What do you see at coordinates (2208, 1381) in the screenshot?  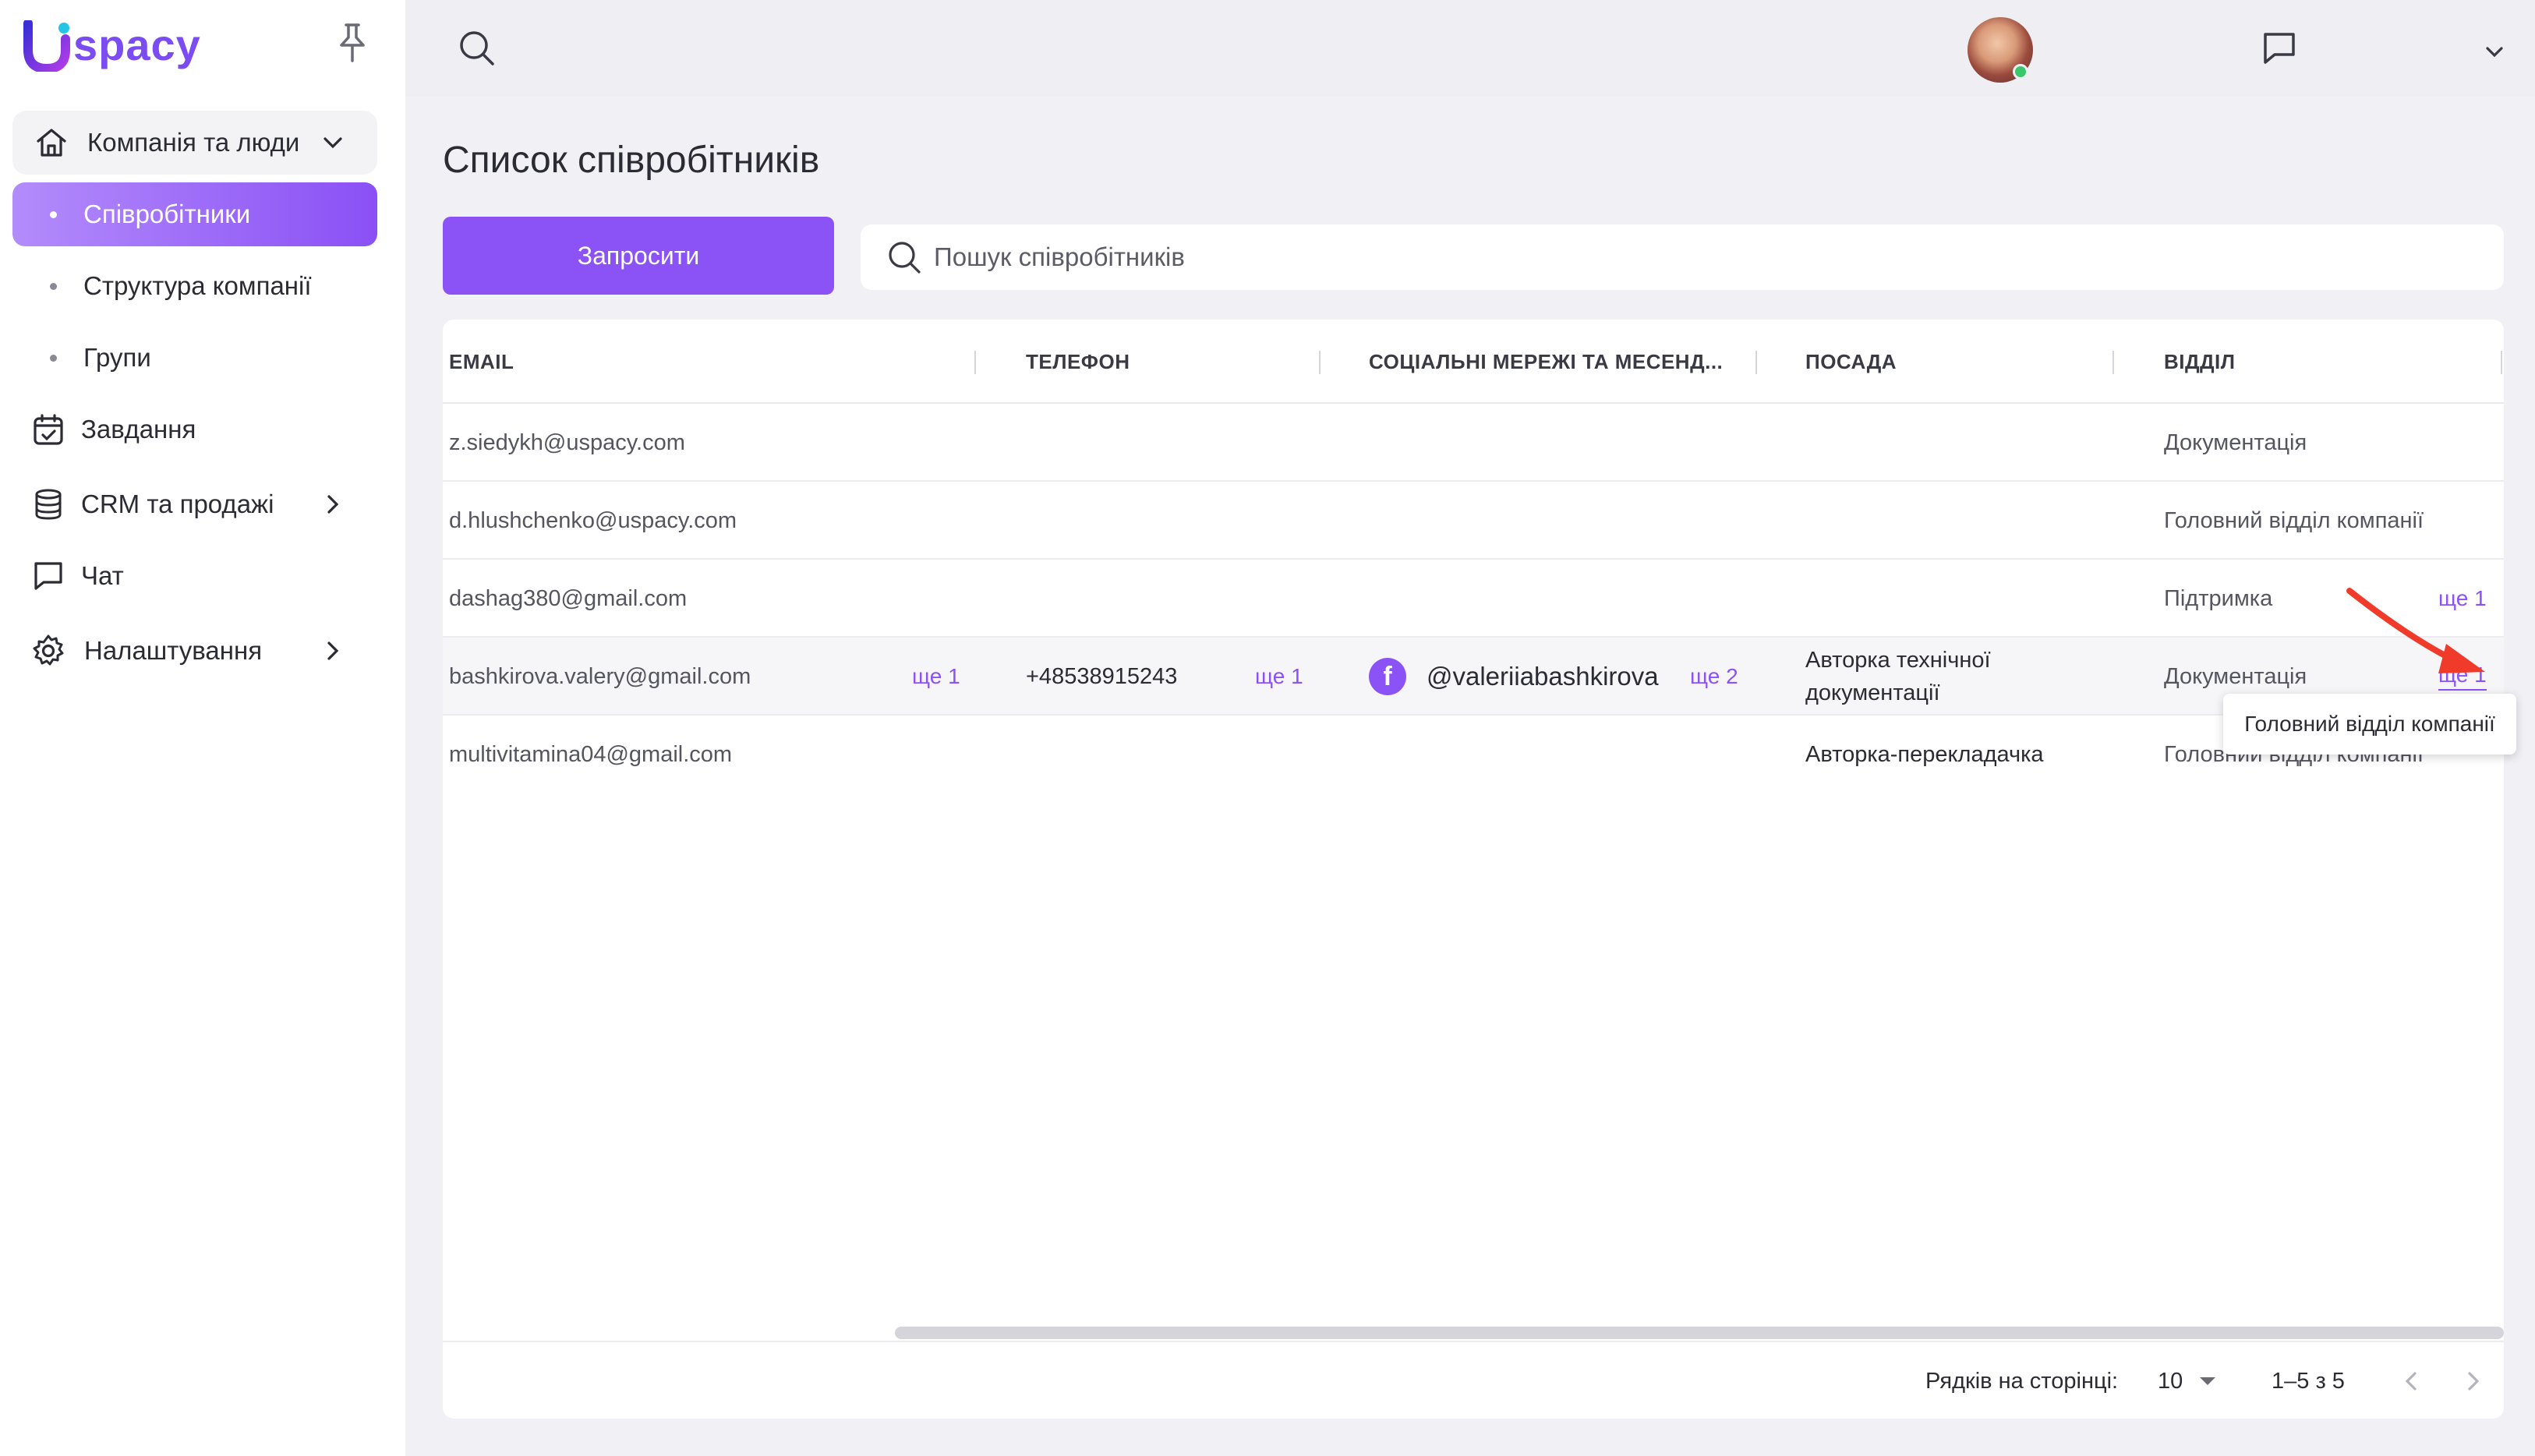 I see `caret-down-icon` at bounding box center [2208, 1381].